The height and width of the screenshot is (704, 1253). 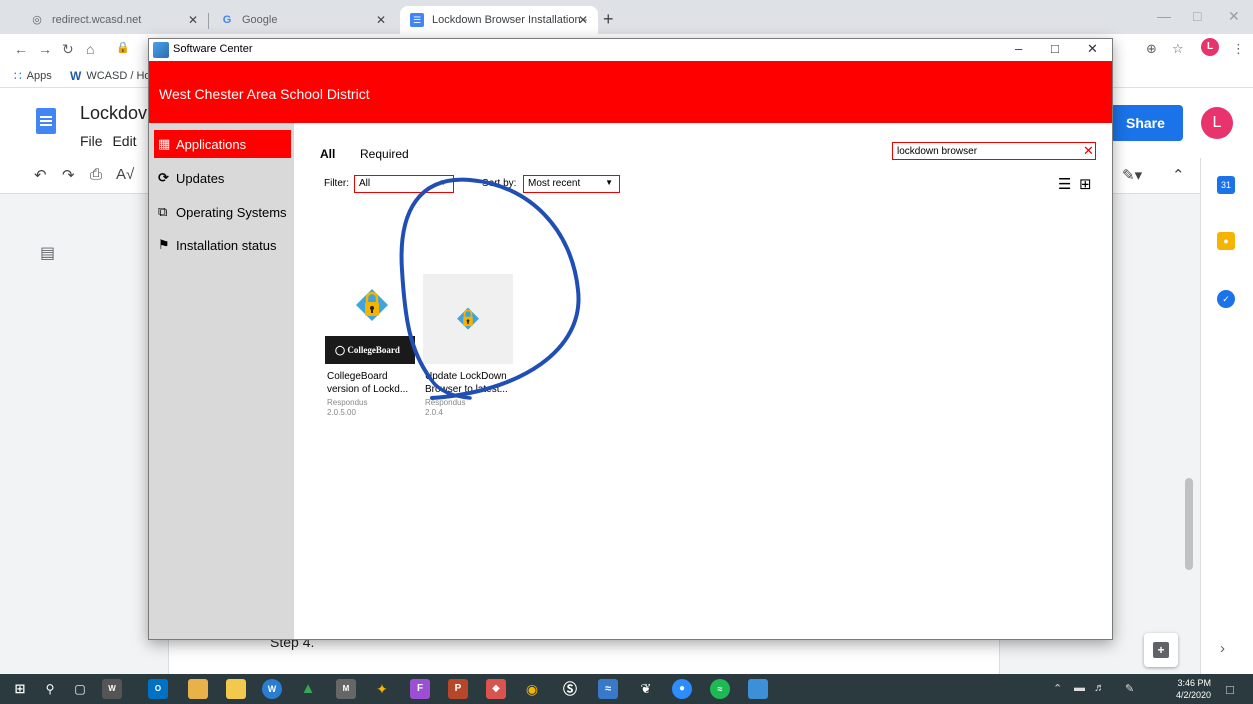 I want to click on tasks-icon: ✓, so click(x=1226, y=299).